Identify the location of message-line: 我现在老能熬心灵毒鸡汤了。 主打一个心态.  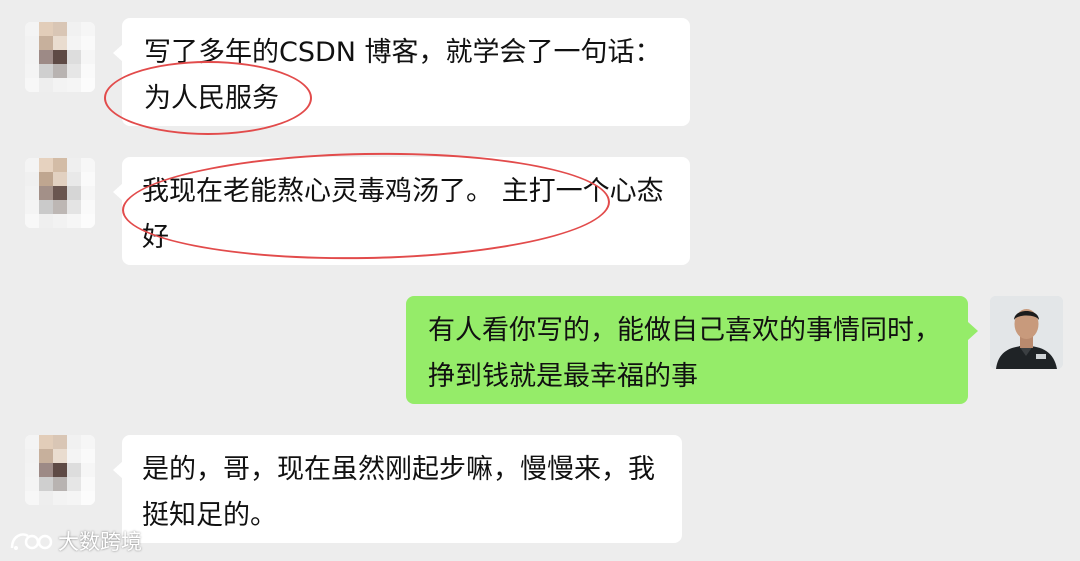
(403, 191).